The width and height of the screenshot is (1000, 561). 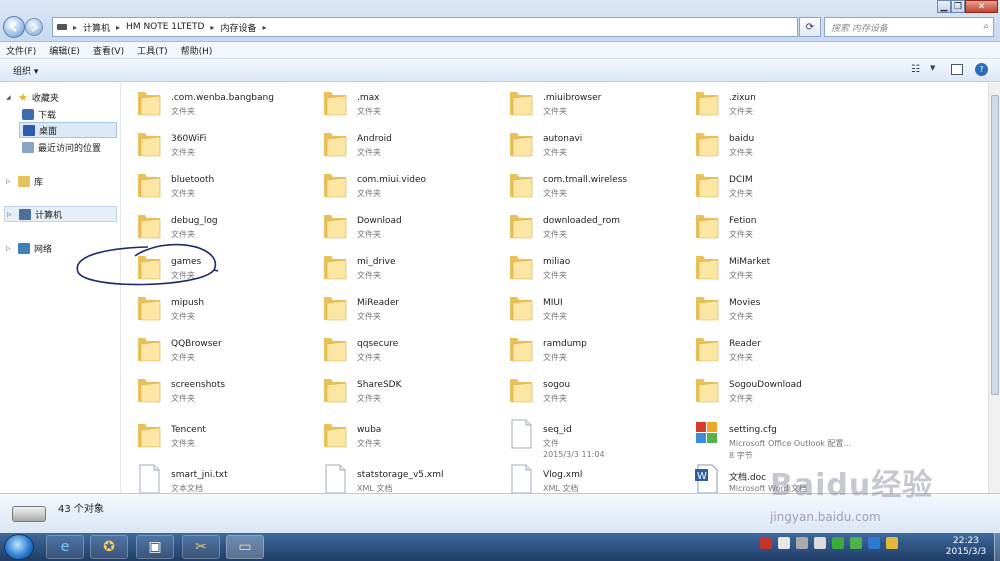 What do you see at coordinates (957, 69) in the screenshot?
I see `preview-pane-icon` at bounding box center [957, 69].